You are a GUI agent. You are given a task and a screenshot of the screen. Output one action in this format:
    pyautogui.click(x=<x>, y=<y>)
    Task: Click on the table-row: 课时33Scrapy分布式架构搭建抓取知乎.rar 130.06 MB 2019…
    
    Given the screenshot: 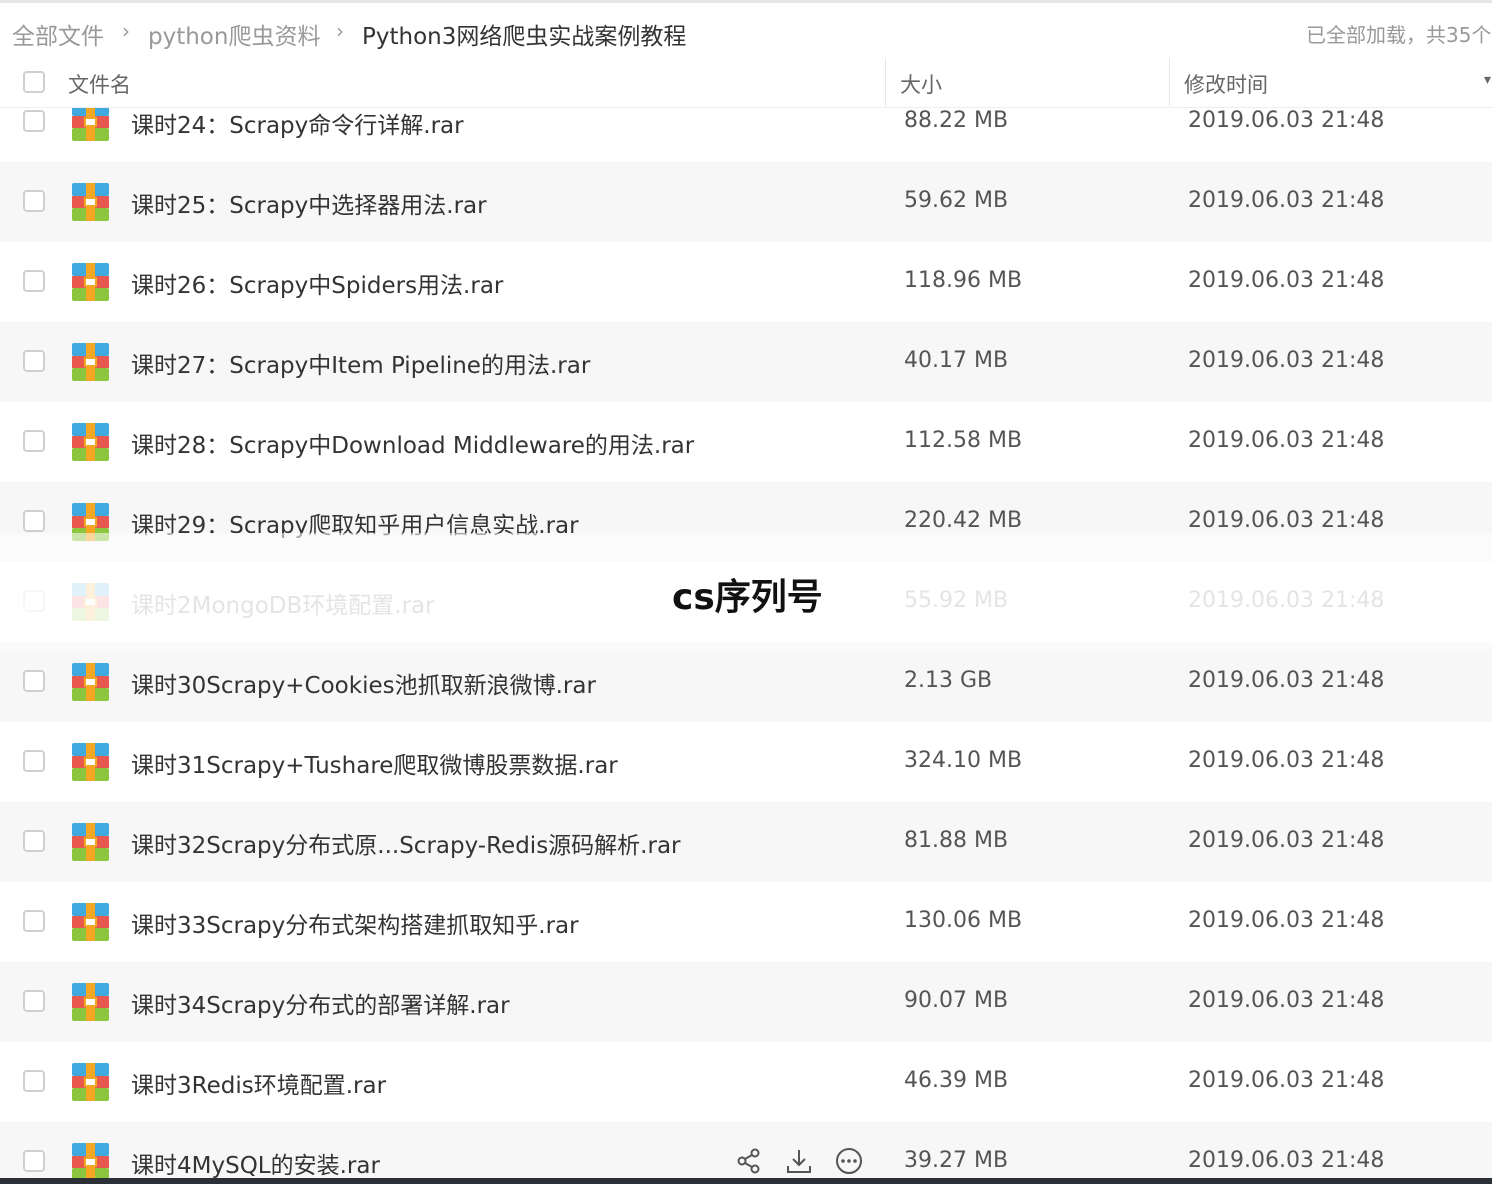 What is the action you would take?
    pyautogui.click(x=746, y=922)
    